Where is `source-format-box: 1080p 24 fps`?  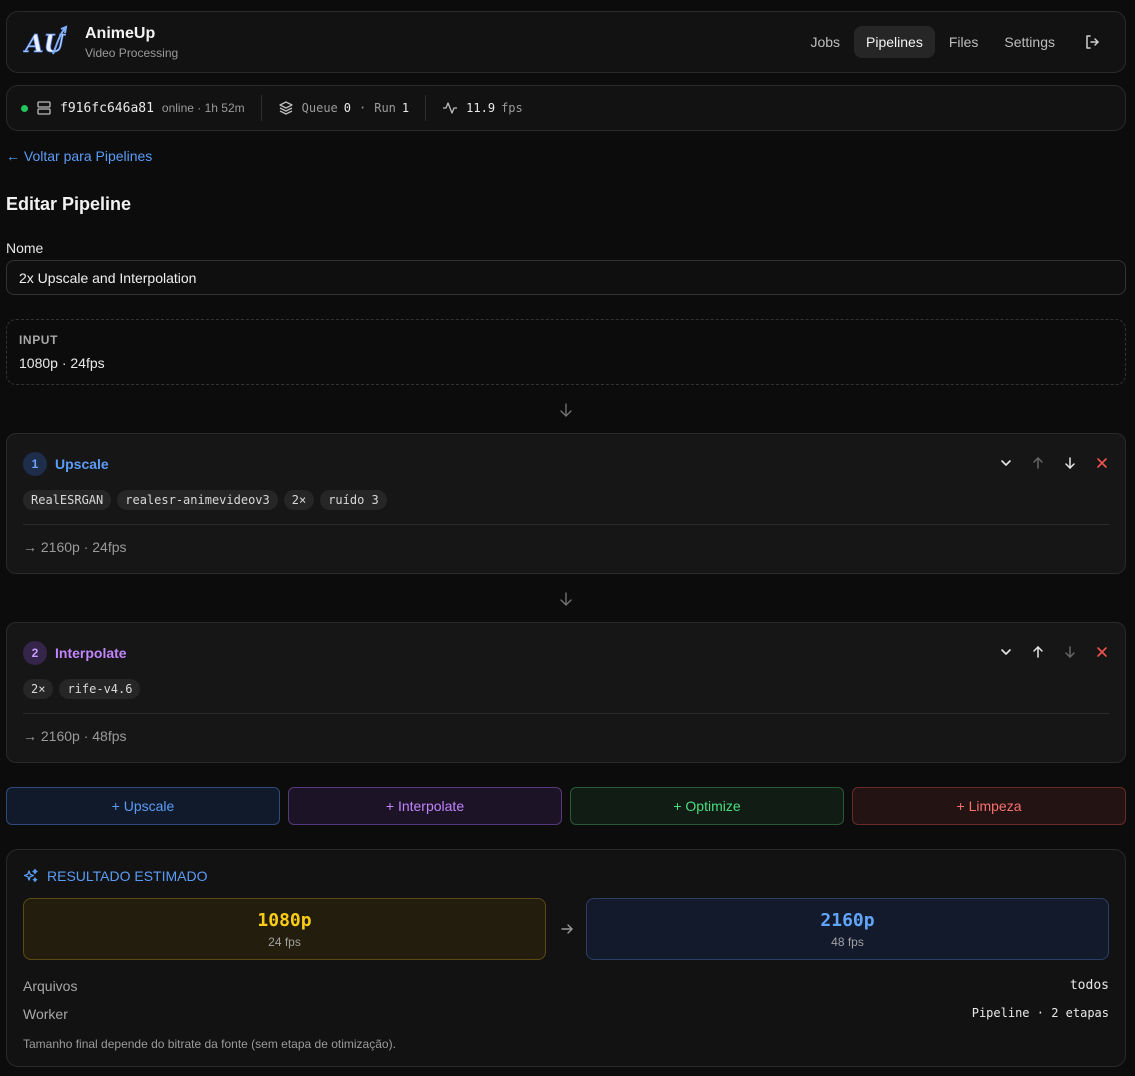 source-format-box: 1080p 24 fps is located at coordinates (284, 929).